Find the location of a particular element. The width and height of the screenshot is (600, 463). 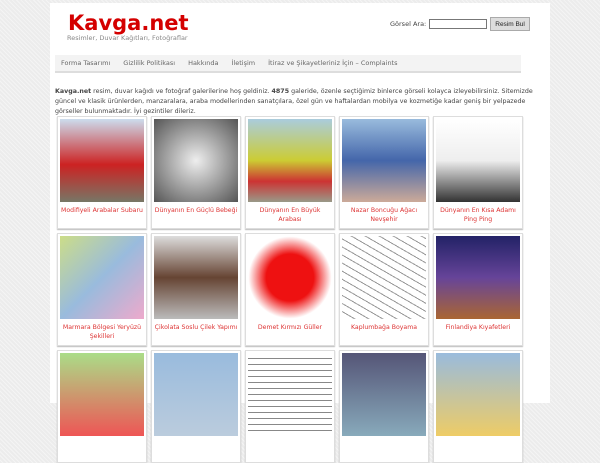

gallery-caption: Nazar Boncuğu Ağacı Nevşehir is located at coordinates (384, 215).